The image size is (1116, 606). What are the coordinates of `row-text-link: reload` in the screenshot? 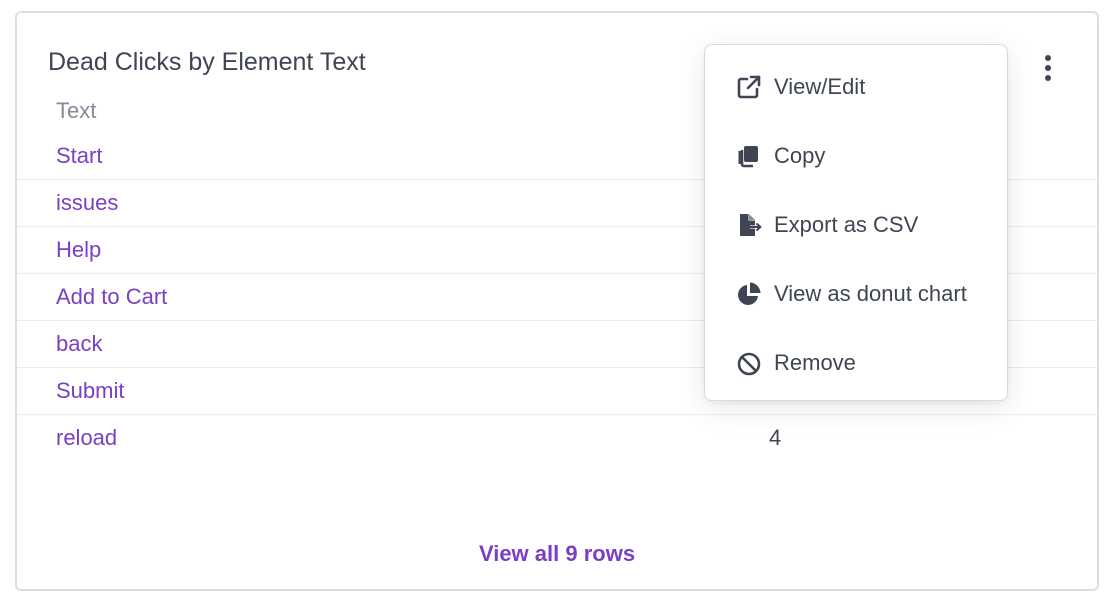 It's located at (86, 438).